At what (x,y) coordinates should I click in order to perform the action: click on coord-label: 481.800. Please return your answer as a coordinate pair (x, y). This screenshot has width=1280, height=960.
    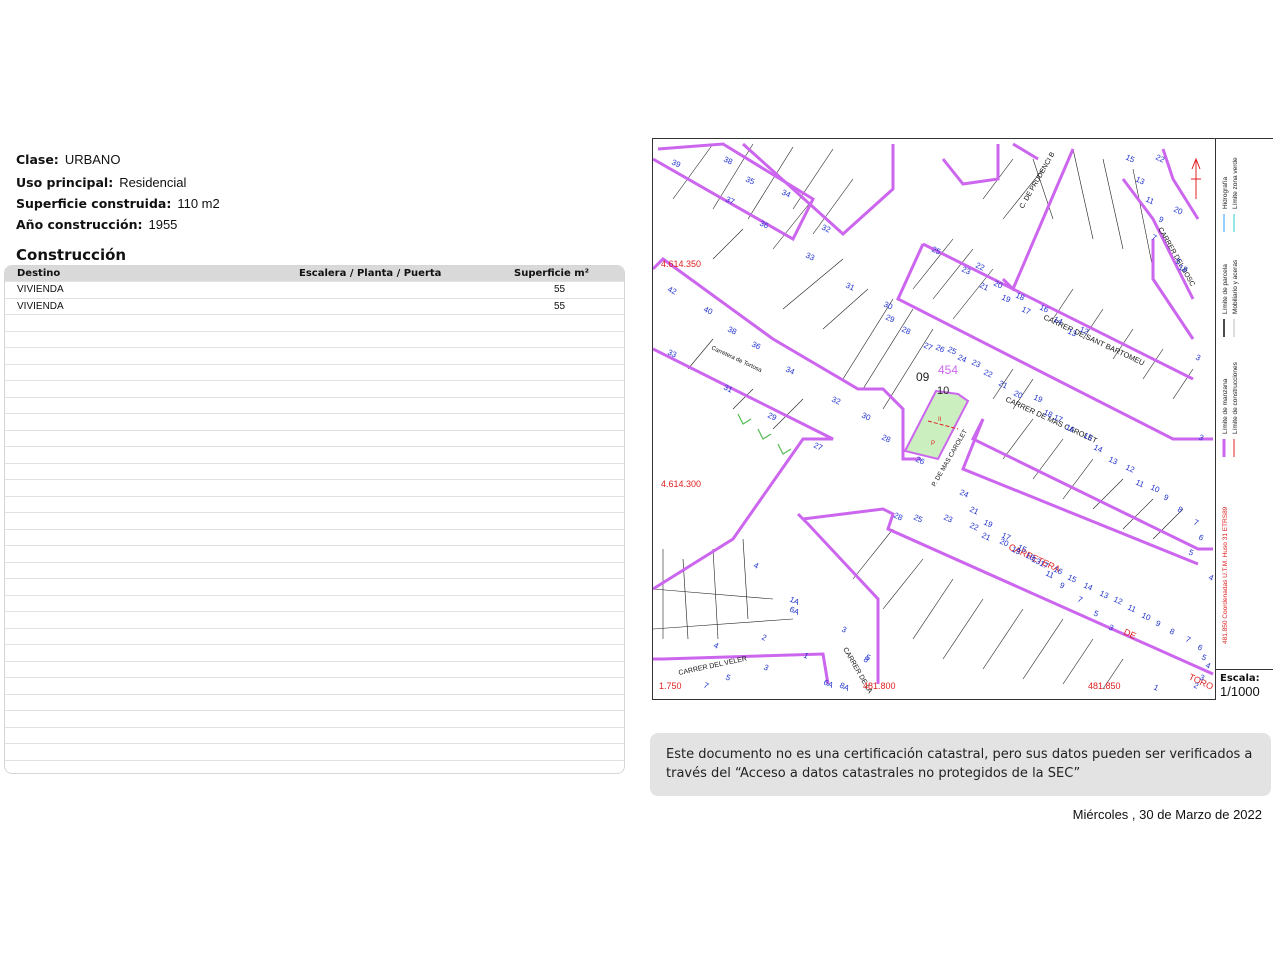
    Looking at the image, I should click on (879, 686).